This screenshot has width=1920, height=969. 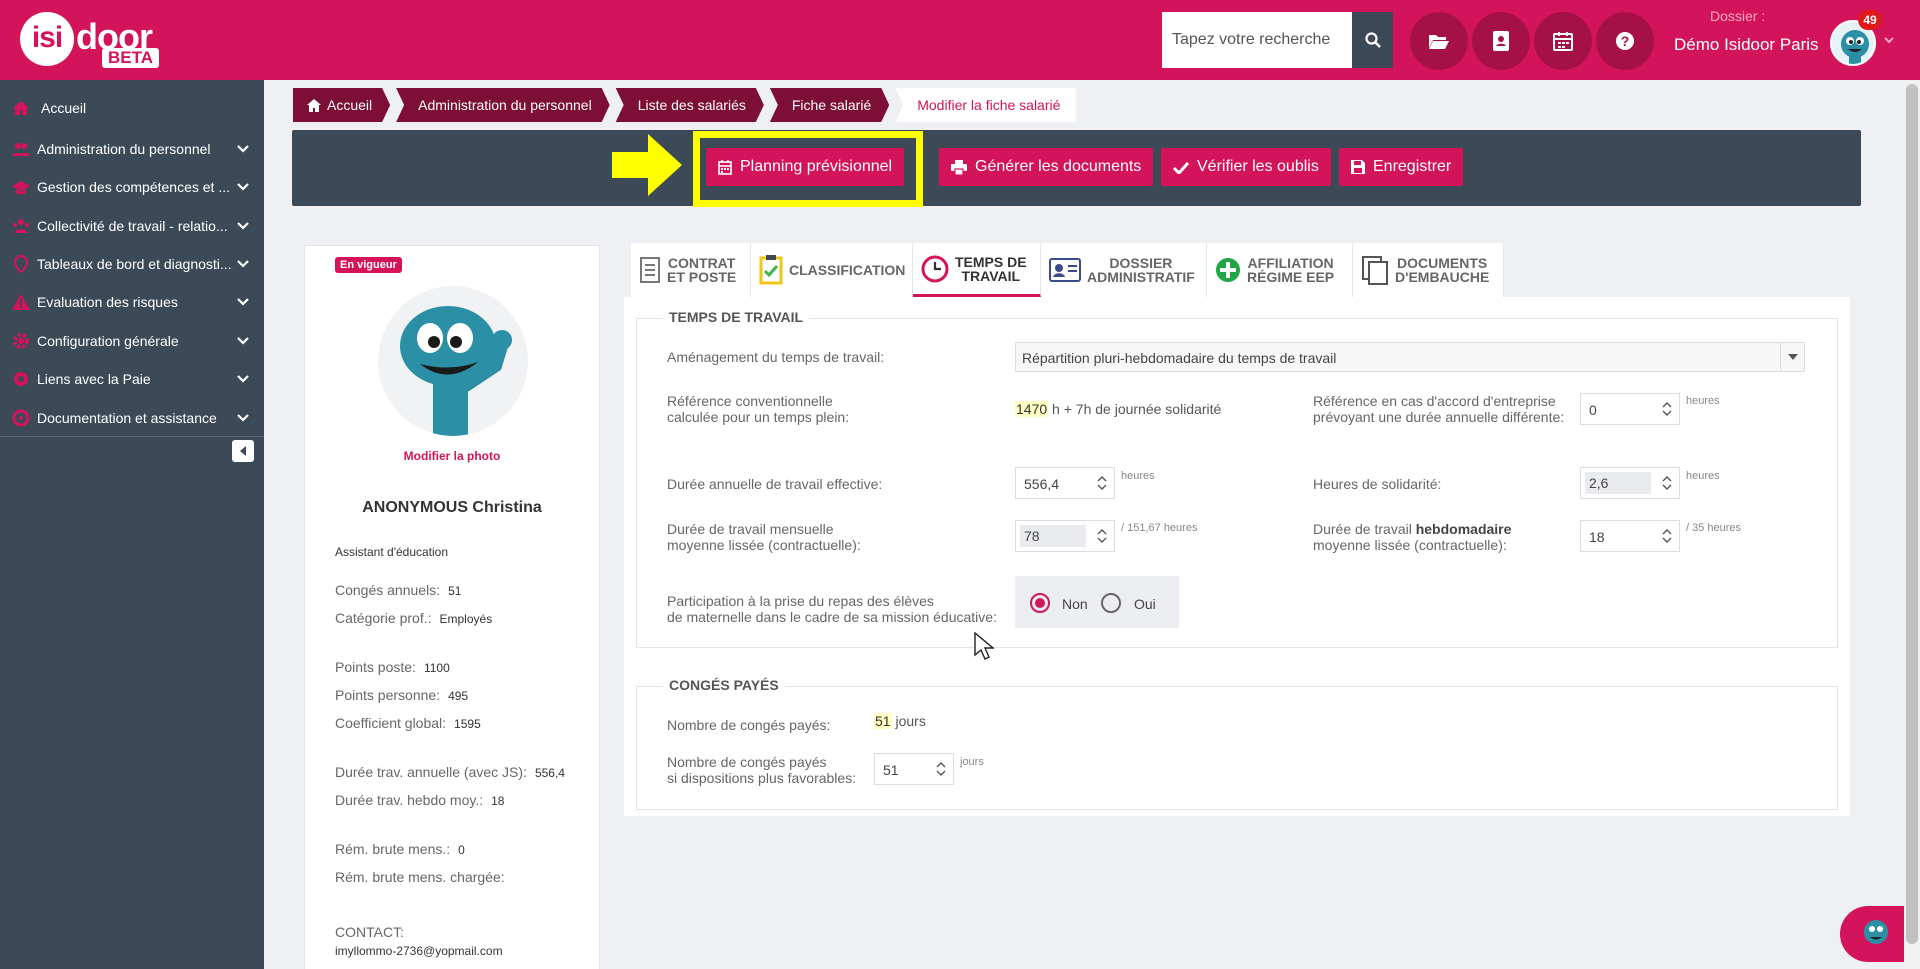 What do you see at coordinates (21, 379) in the screenshot?
I see `link-icon` at bounding box center [21, 379].